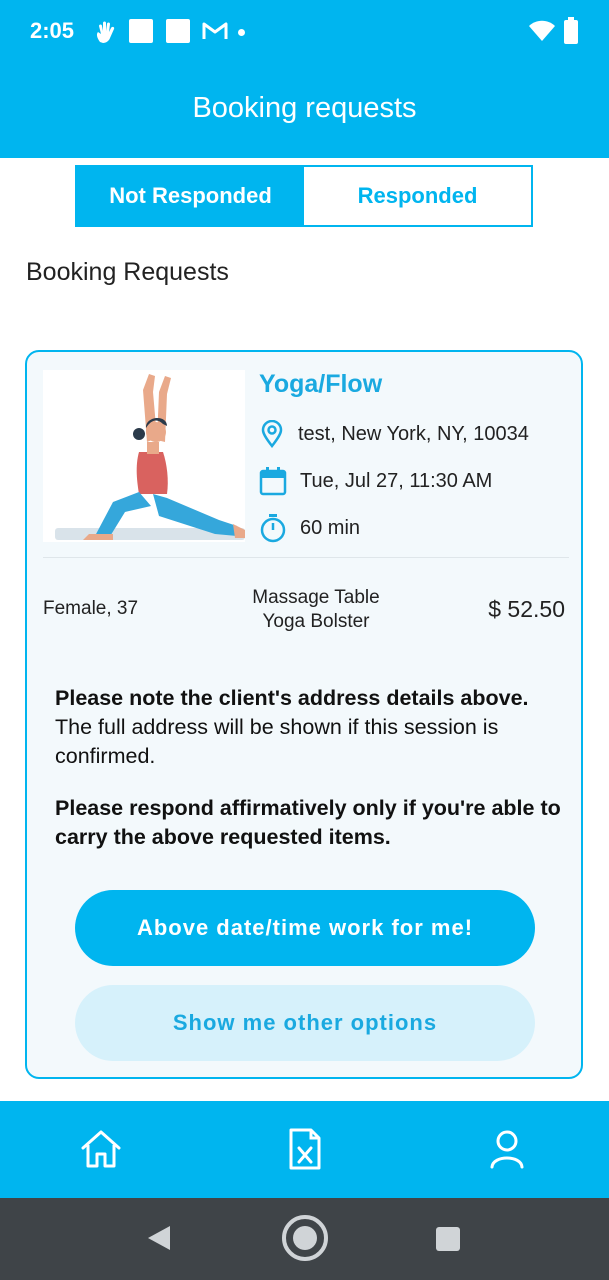 Image resolution: width=609 pixels, height=1280 pixels. Describe the element at coordinates (304, 32) in the screenshot. I see `status-bar: 2:05` at that location.